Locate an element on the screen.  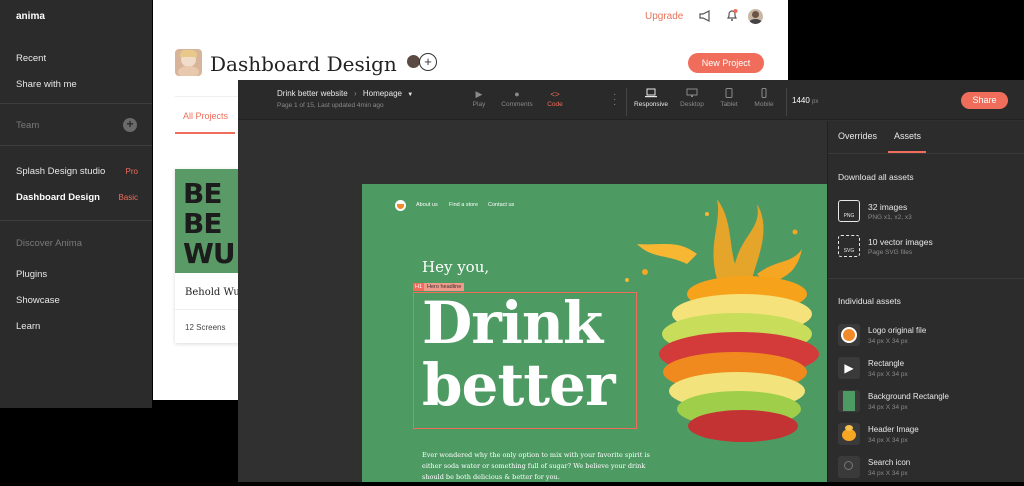
sidebar-section-team: Team is located at coordinates (28, 125).